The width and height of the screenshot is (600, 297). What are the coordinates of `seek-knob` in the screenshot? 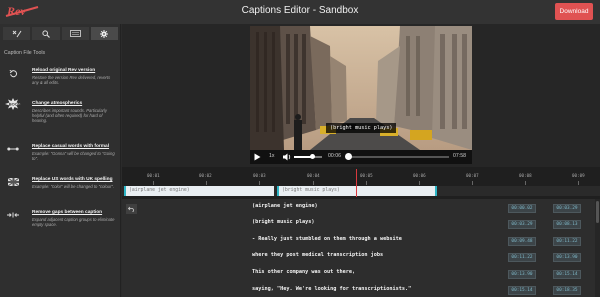 It's located at (348, 156).